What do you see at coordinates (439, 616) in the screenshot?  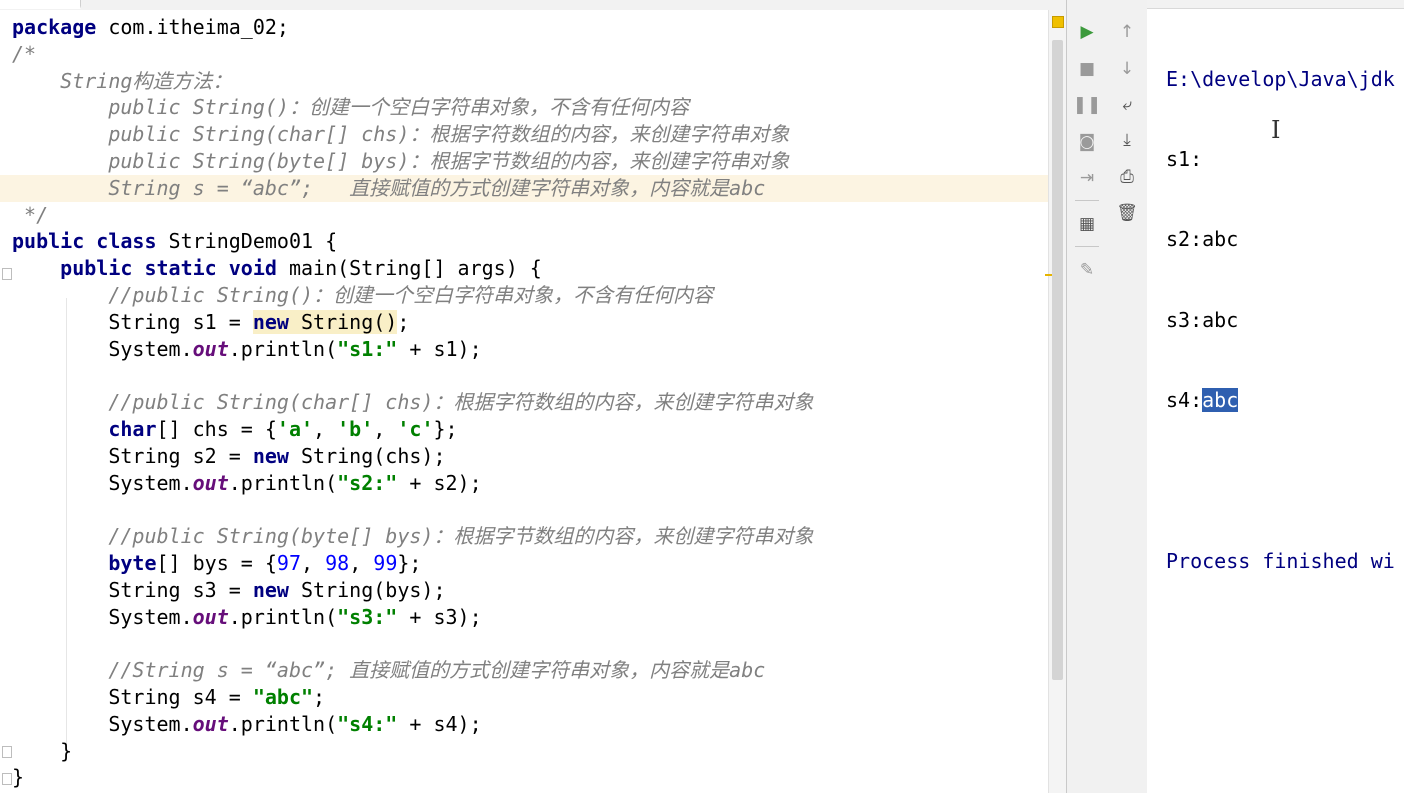 I see `code-token: + s3);` at bounding box center [439, 616].